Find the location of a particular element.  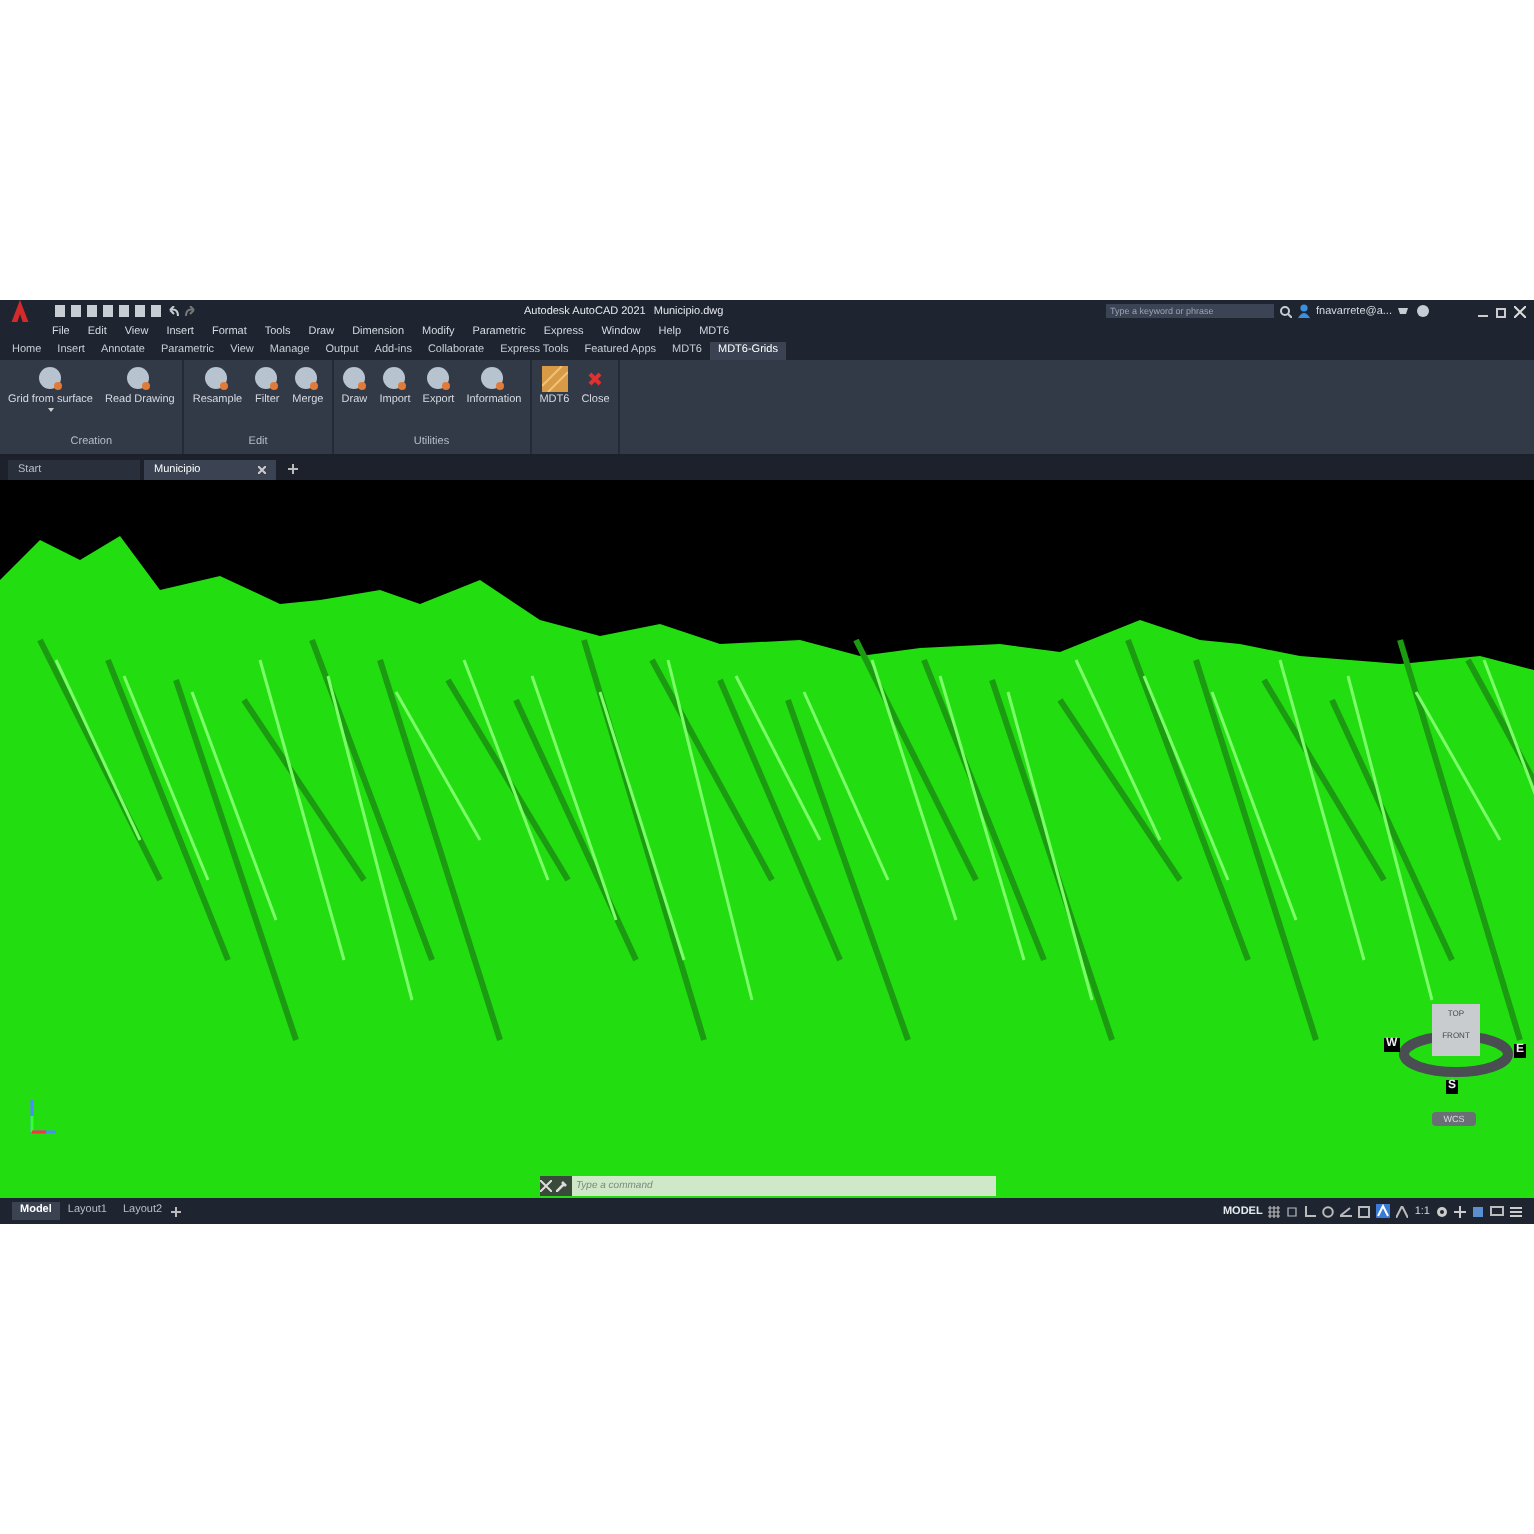

wrench-icon is located at coordinates (562, 1186).